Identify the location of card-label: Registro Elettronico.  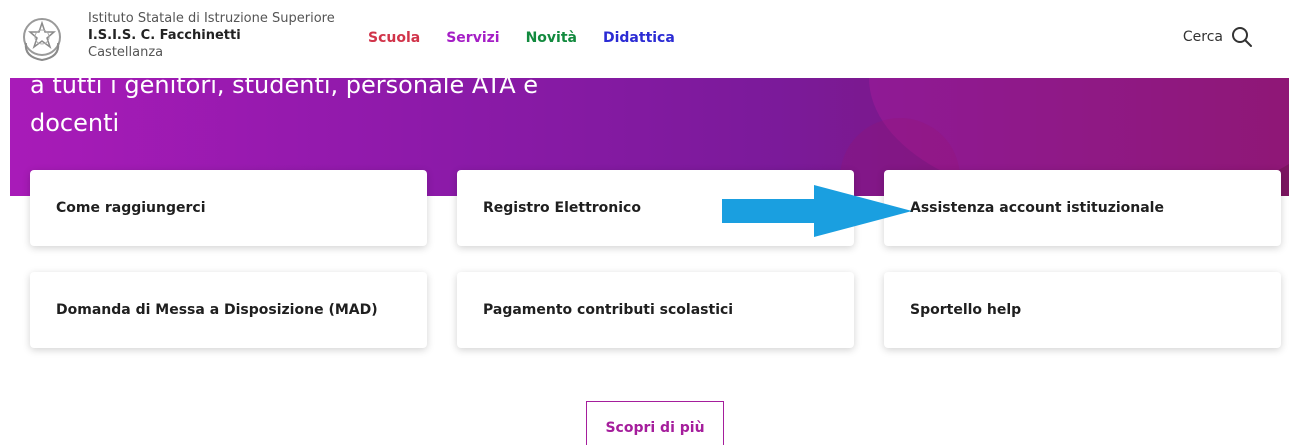
(562, 208).